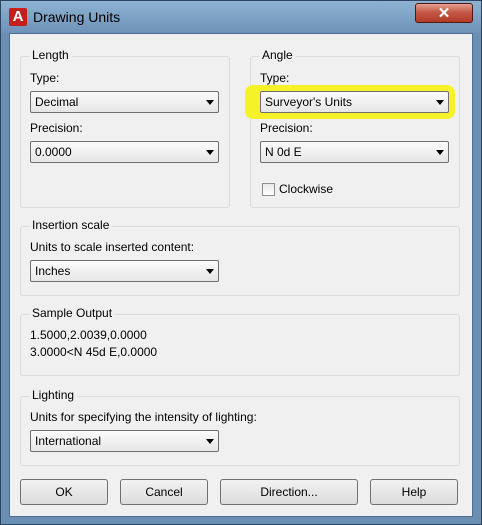 The image size is (482, 525). What do you see at coordinates (53, 271) in the screenshot?
I see `insertion-units-value: Inches` at bounding box center [53, 271].